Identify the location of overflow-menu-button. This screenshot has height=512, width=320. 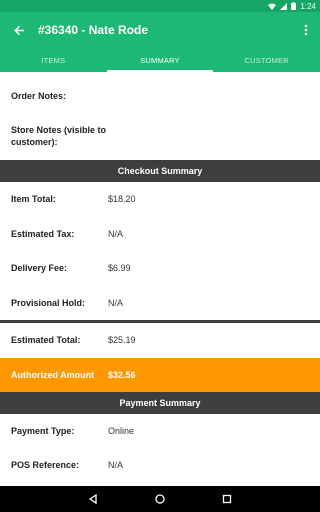
(306, 30).